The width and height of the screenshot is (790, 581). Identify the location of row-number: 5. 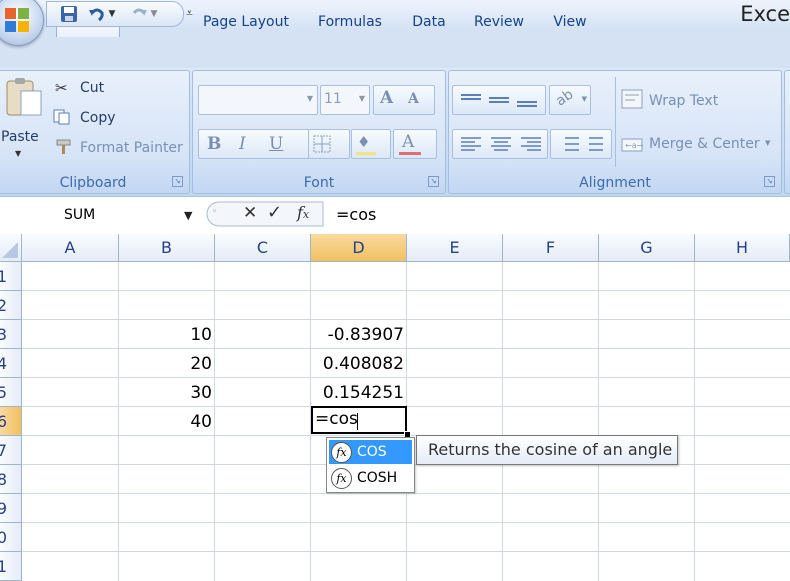
(3, 392).